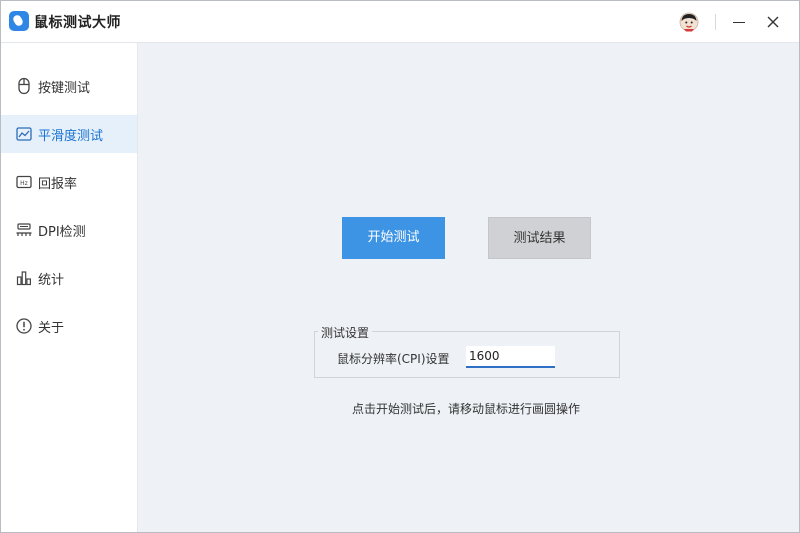 The height and width of the screenshot is (533, 800). Describe the element at coordinates (64, 88) in the screenshot. I see `sidebar-item-label: 按键测试` at that location.